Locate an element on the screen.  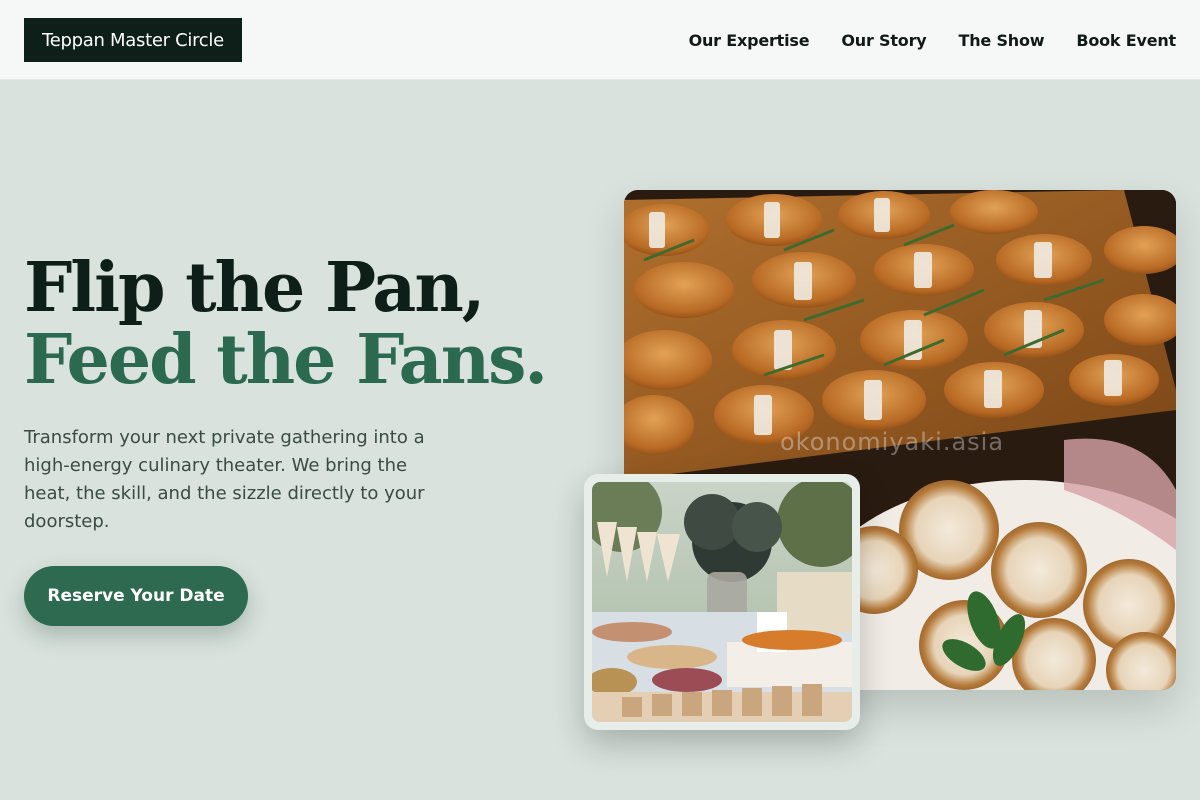
hero-headline-line1: Flip the Pan, is located at coordinates (254, 288).